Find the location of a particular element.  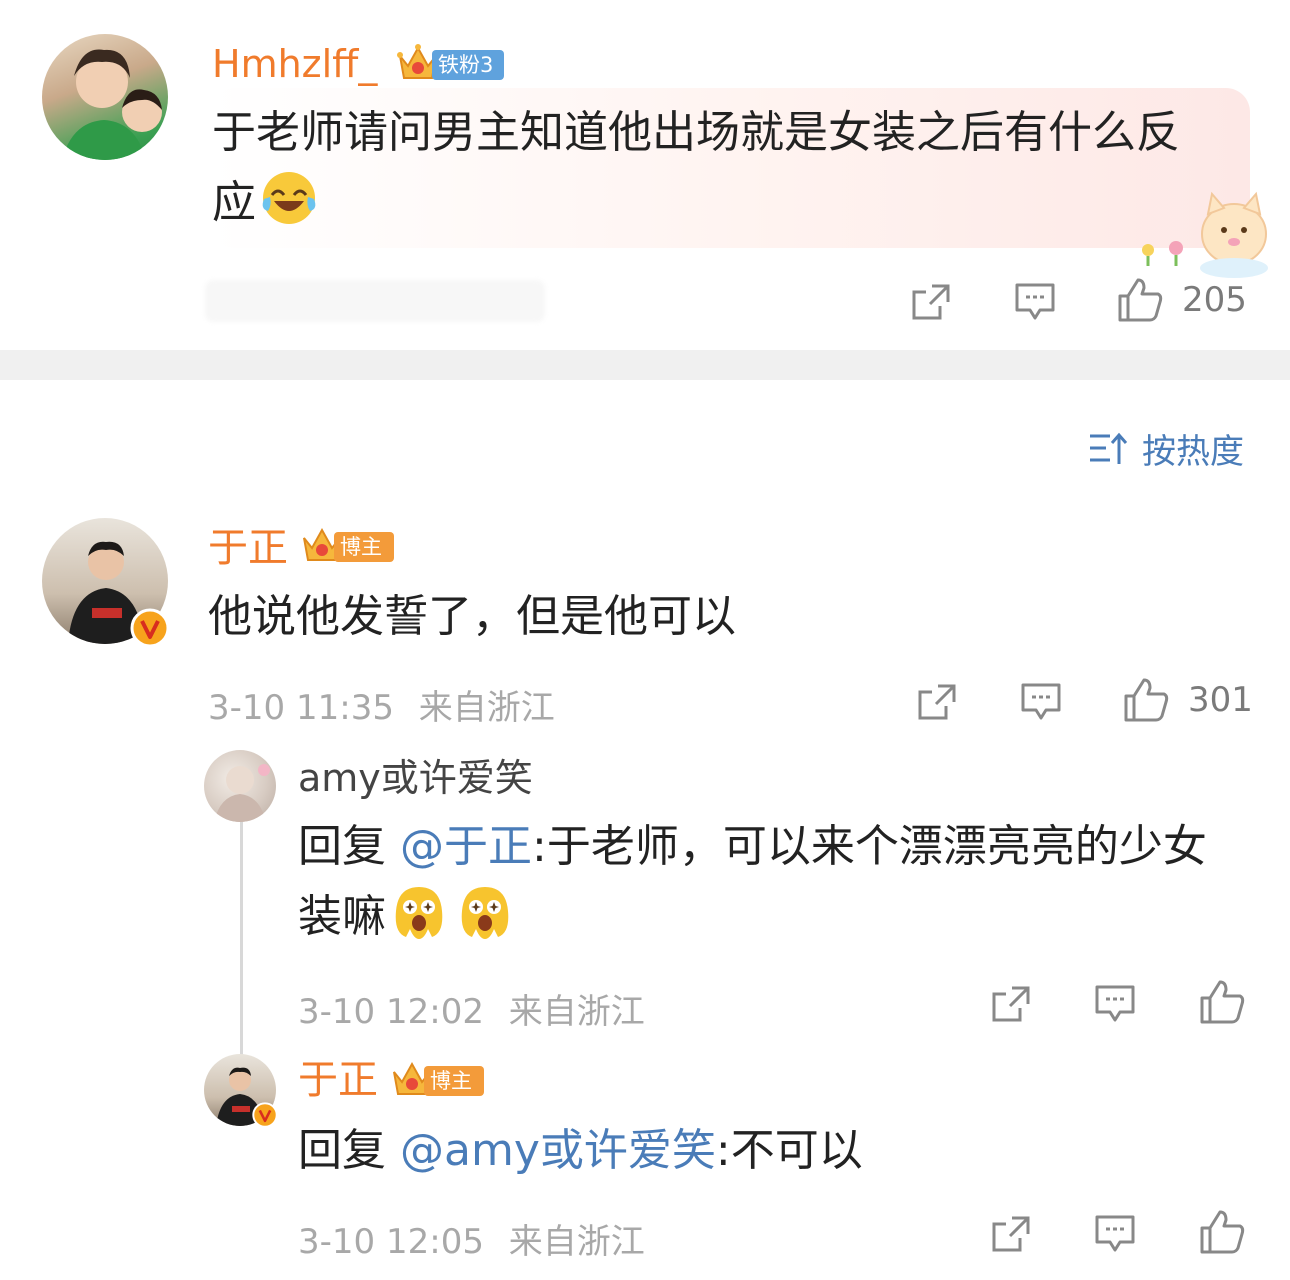

comment-time: 3-10 11:35 is located at coordinates (301, 708).